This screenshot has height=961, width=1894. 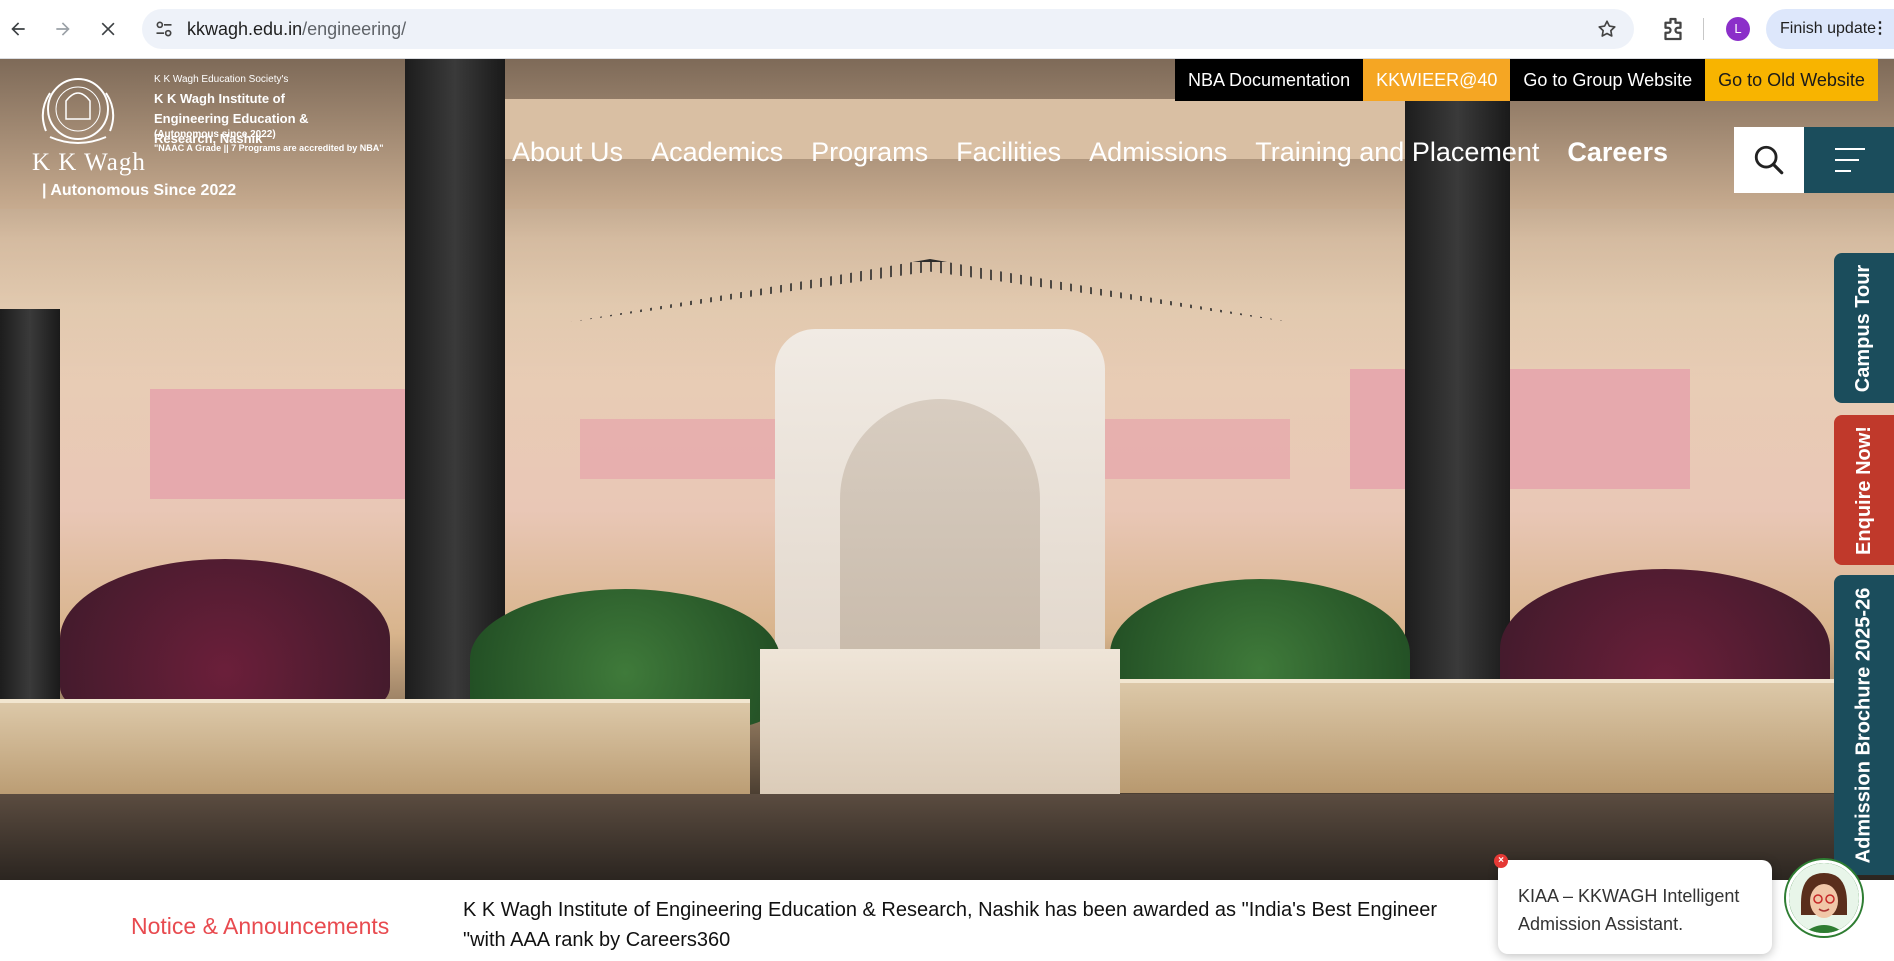 What do you see at coordinates (1608, 80) in the screenshot?
I see `group-website-link: Go to Group Website` at bounding box center [1608, 80].